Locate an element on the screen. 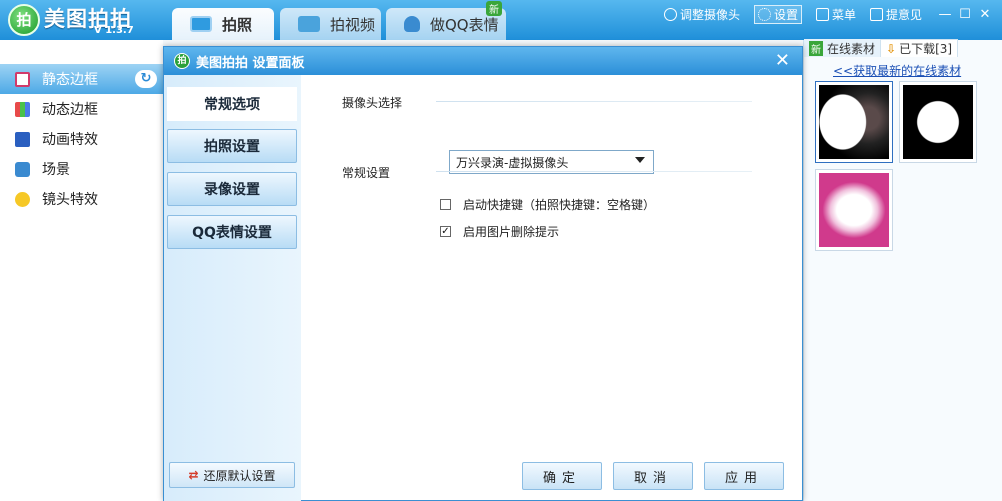 This screenshot has height=501, width=1002. tab-video: 拍视频 is located at coordinates (330, 24).